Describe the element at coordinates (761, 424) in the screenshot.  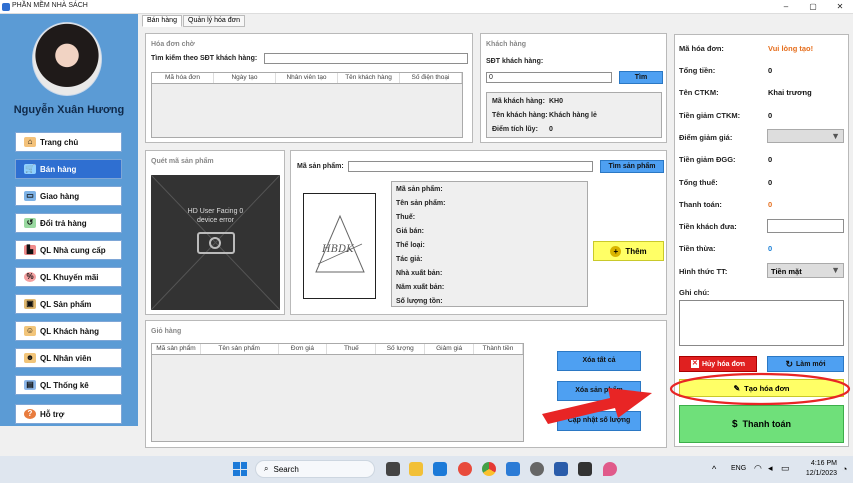
I see `checkout-button: $ Thanh toán` at that location.